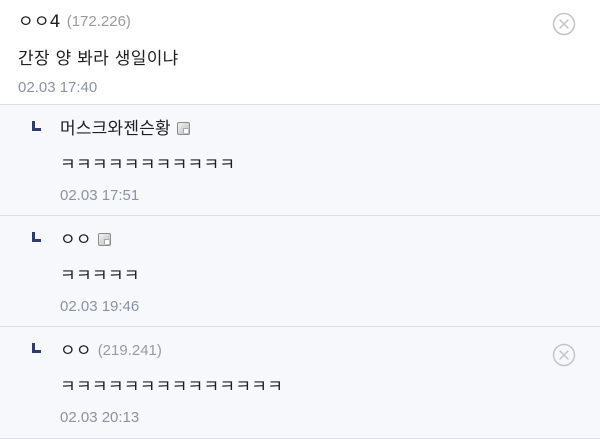 The width and height of the screenshot is (600, 439). I want to click on reply-nickname: 머스크와젠슨황, so click(115, 129).